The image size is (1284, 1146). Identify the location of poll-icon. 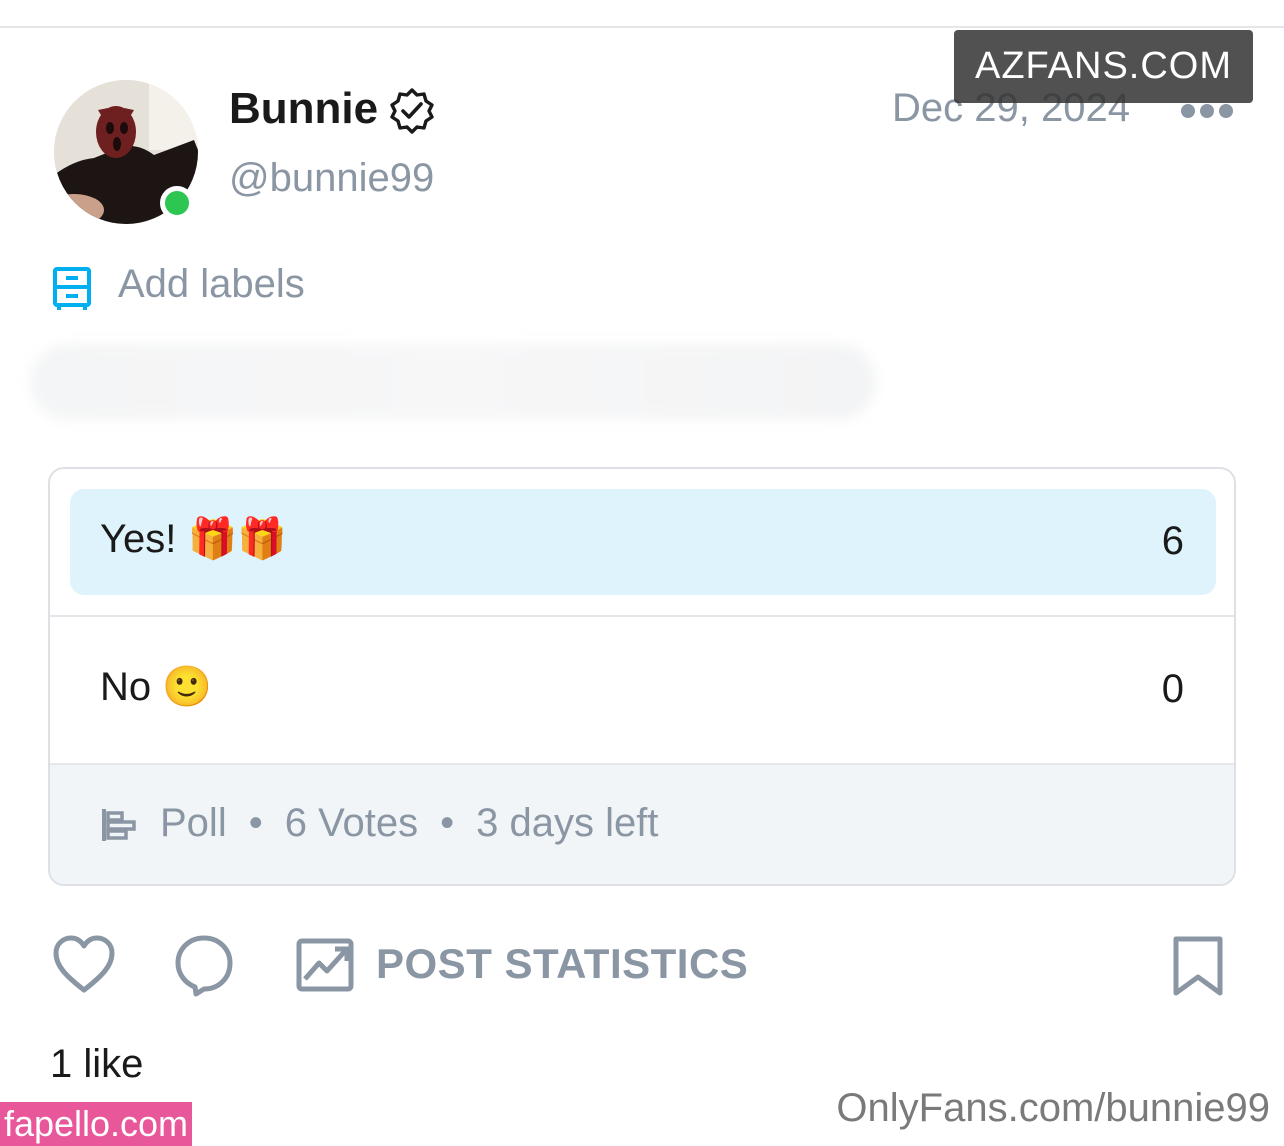
(119, 825).